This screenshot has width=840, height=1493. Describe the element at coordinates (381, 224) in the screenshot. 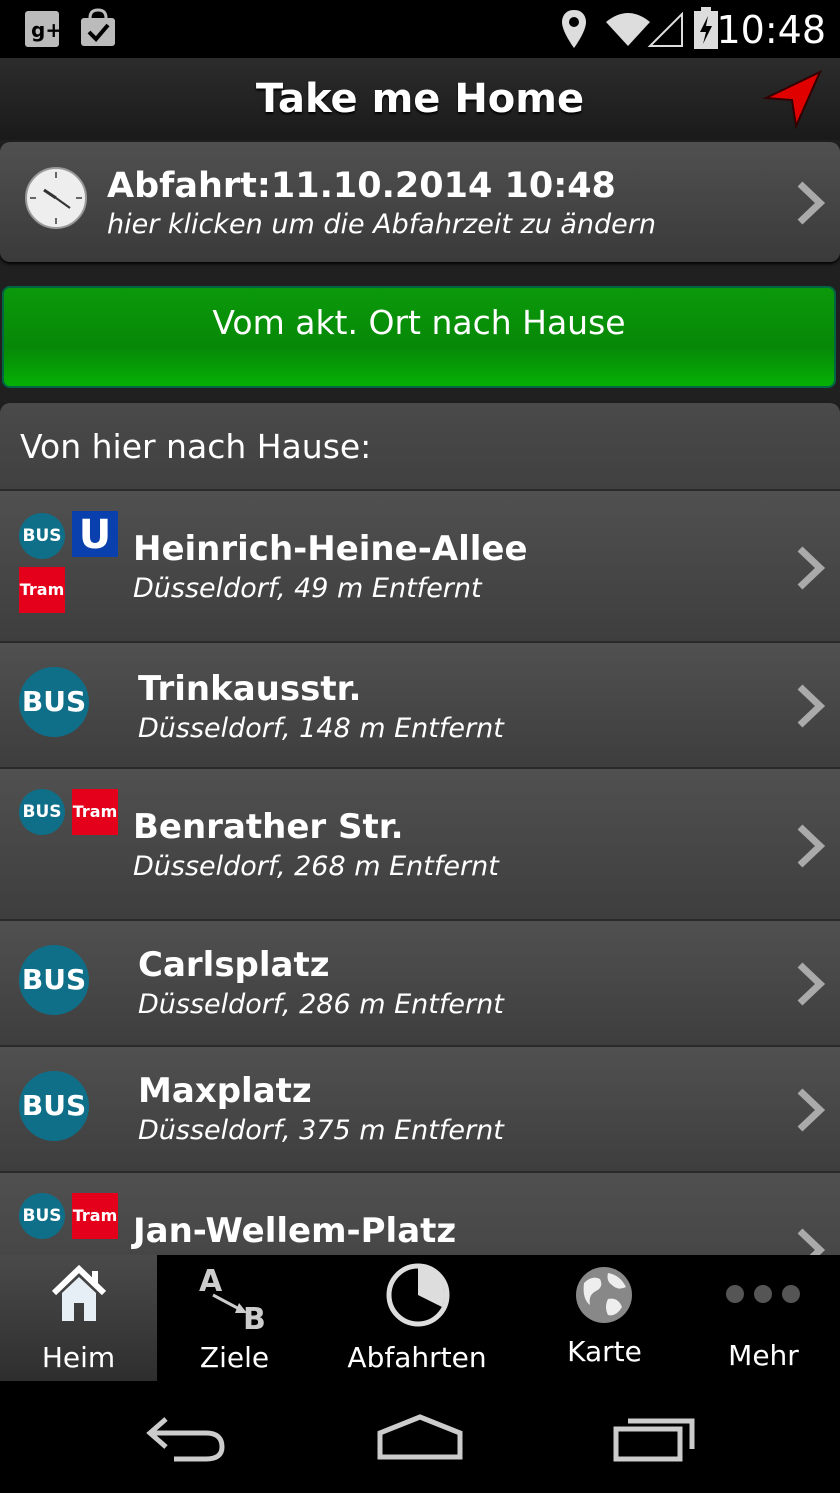

I see `departure-subtitle: hier klicken um die Abfahrzeit zu ändern` at that location.